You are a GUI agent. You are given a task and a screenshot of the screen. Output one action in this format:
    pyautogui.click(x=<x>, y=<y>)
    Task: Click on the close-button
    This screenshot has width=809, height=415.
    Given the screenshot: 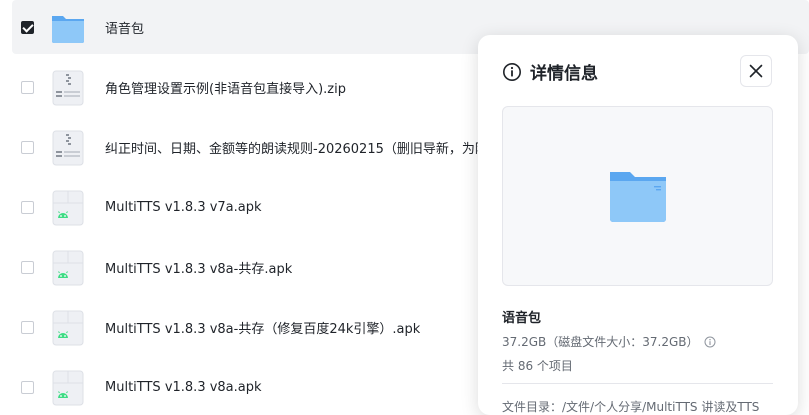 What is the action you would take?
    pyautogui.click(x=756, y=71)
    